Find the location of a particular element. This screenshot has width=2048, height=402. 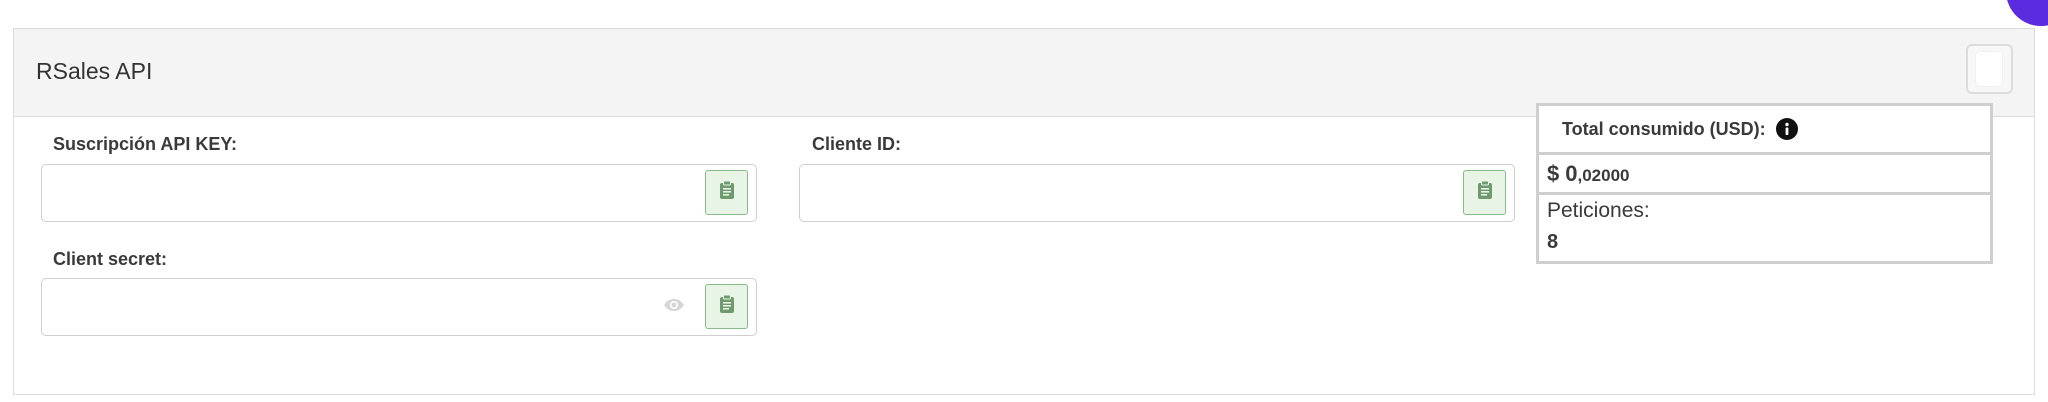

requests-count: 8 is located at coordinates (1553, 242).